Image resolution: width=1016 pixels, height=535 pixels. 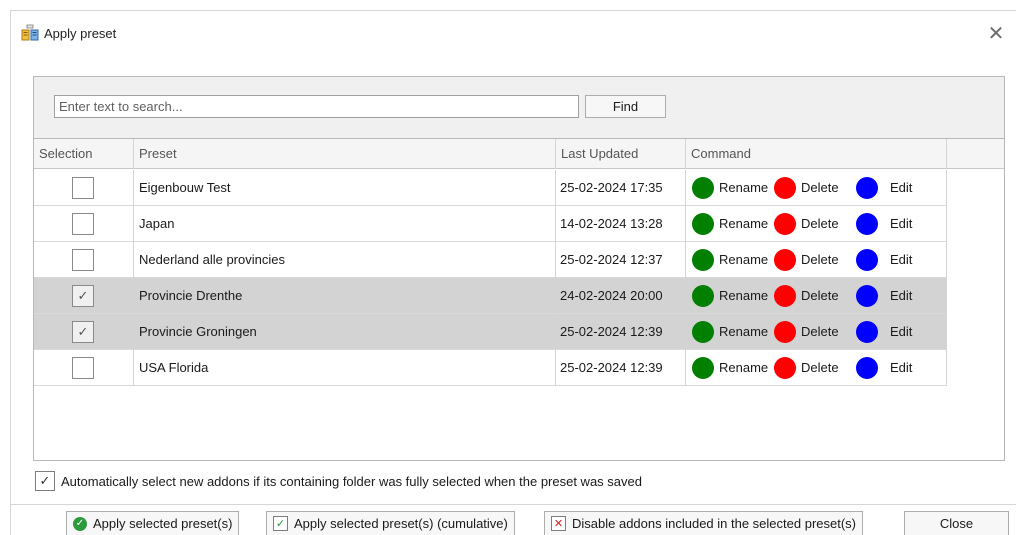 What do you see at coordinates (345, 368) in the screenshot?
I see `preset-name: USA Florida` at bounding box center [345, 368].